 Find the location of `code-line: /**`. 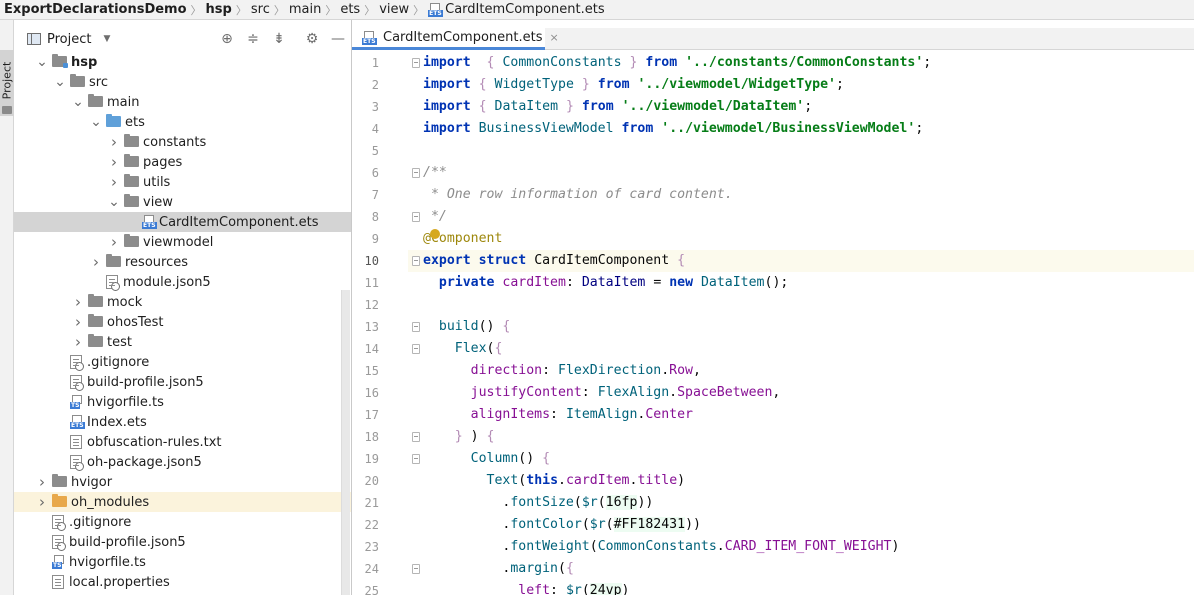

code-line: /** is located at coordinates (801, 173).